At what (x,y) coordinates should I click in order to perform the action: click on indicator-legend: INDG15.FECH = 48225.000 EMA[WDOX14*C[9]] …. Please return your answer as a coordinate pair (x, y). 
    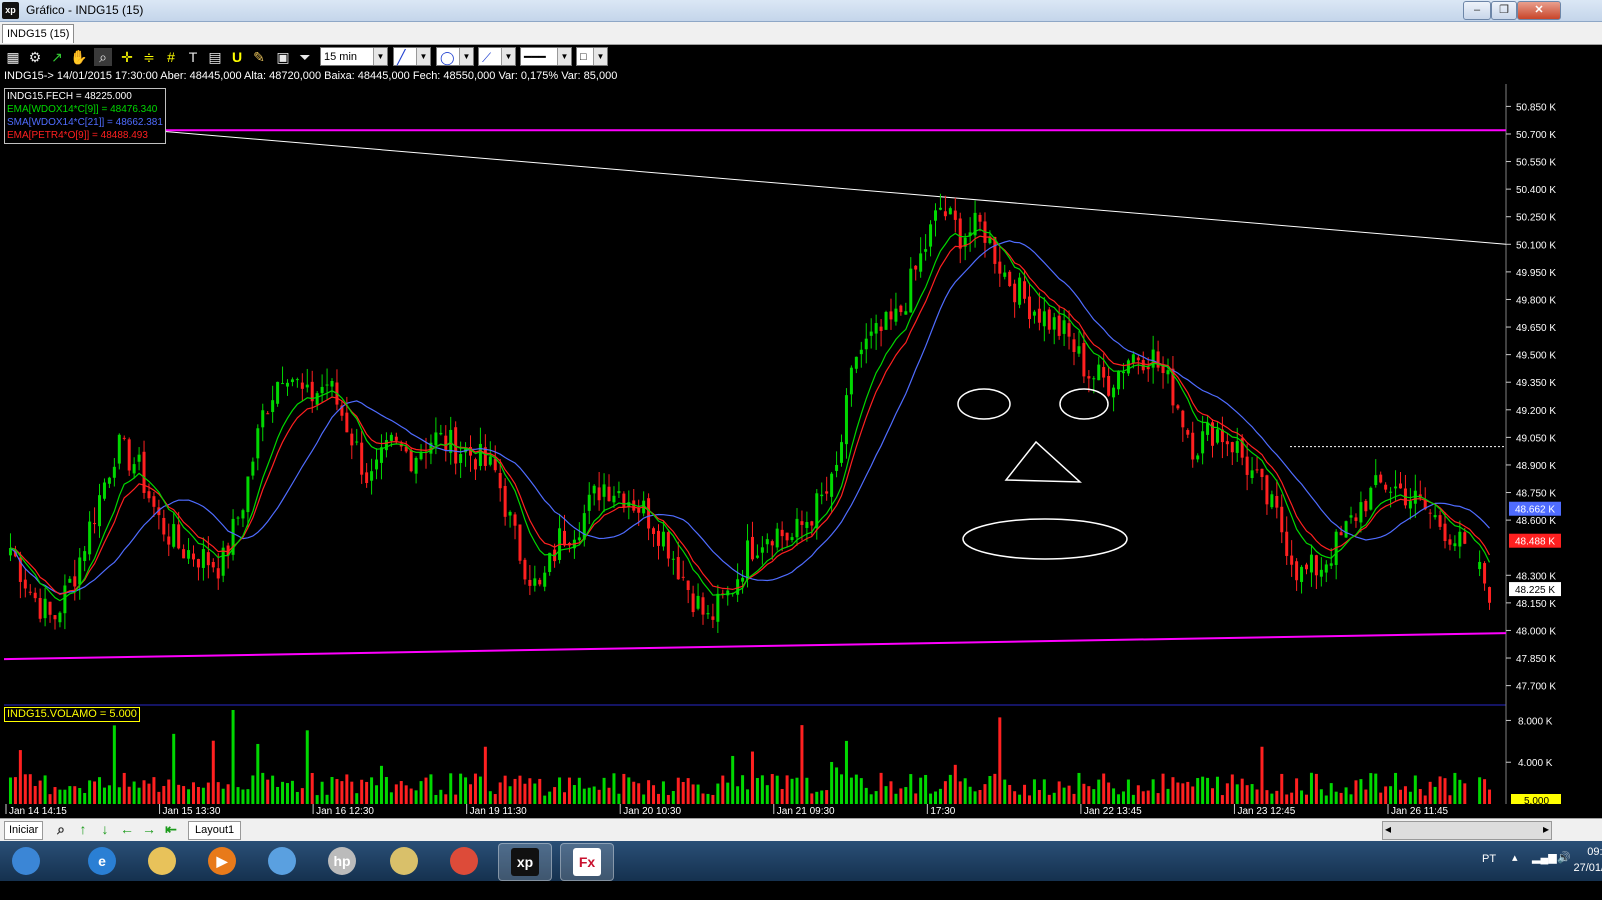
    Looking at the image, I should click on (85, 116).